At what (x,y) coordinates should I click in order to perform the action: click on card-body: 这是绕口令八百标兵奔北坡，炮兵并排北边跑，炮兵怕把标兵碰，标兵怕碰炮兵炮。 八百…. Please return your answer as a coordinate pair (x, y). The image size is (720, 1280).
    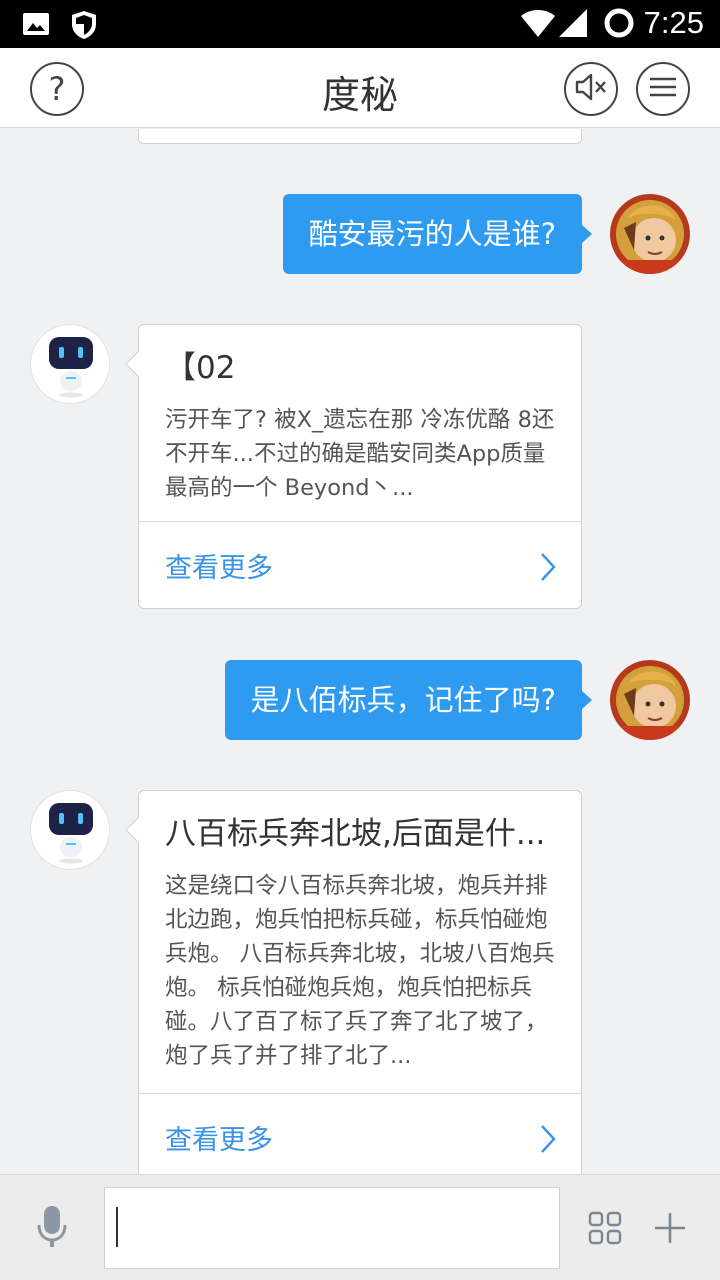
    Looking at the image, I should click on (360, 971).